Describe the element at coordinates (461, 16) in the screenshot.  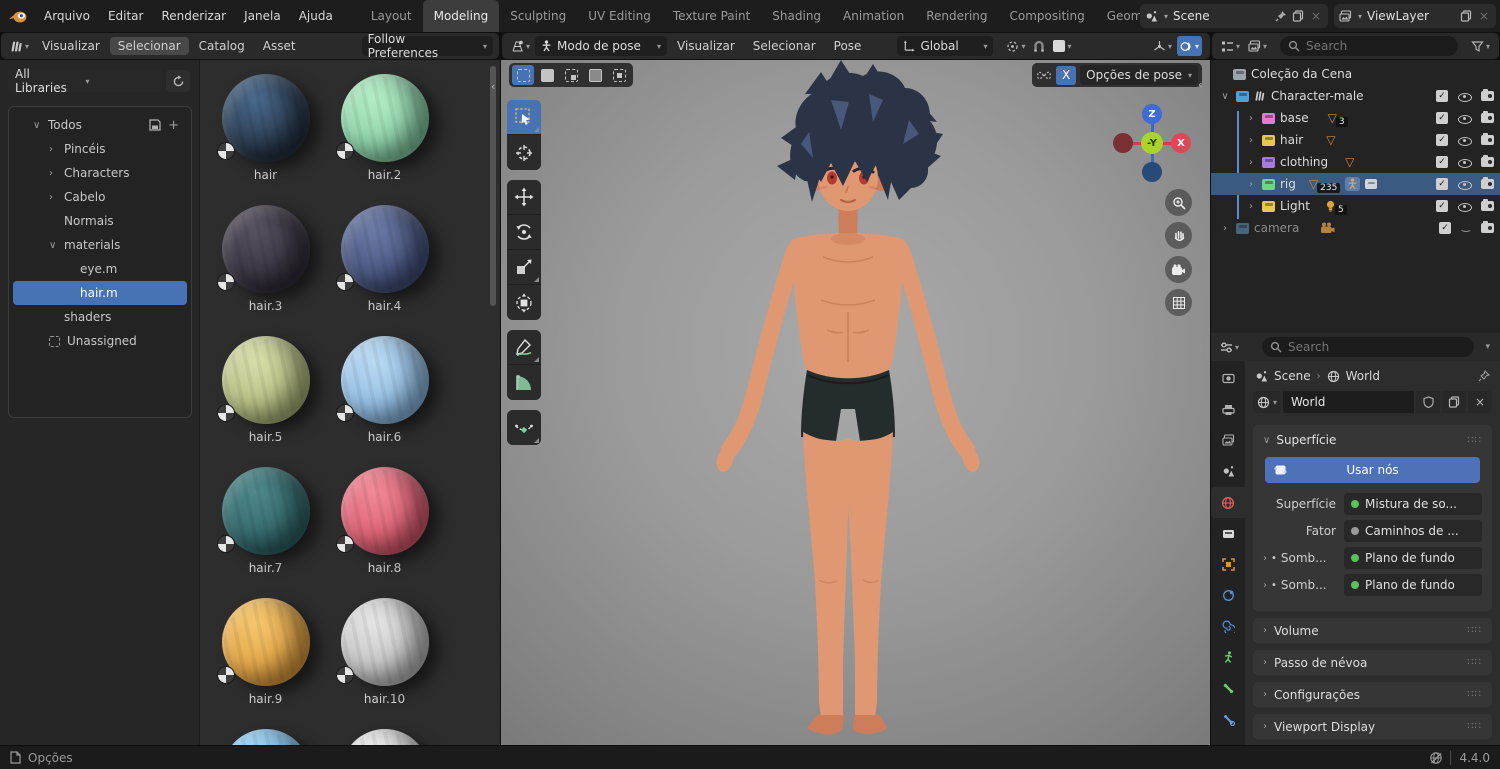
I see `workspace-tab: Modeling` at that location.